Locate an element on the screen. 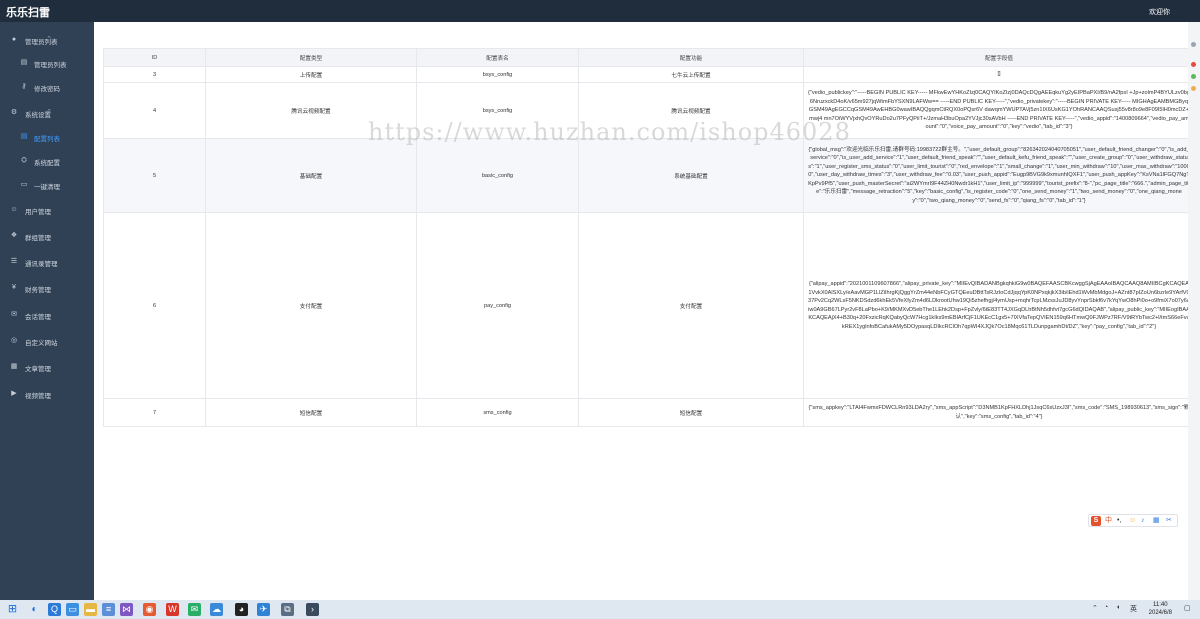 Image resolution: width=1200 pixels, height=619 pixels. cell-table: sms_config is located at coordinates (497, 412).